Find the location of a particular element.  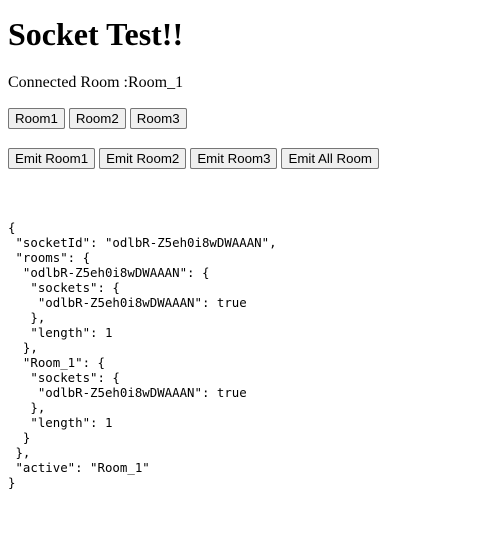

room-button-row: Room1 Room2 Room3 is located at coordinates (243, 118).